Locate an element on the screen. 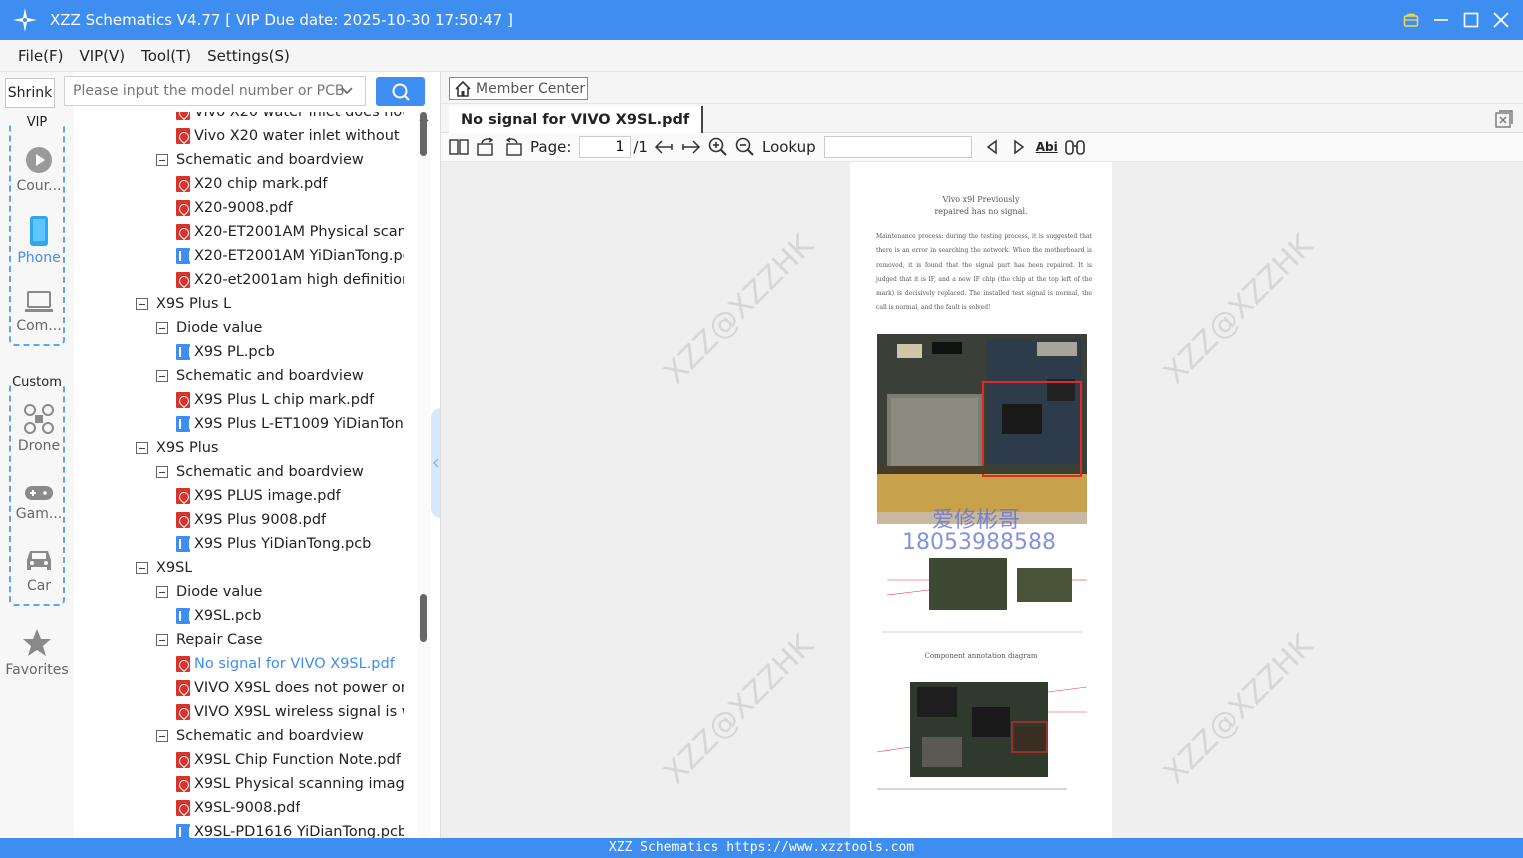 The height and width of the screenshot is (858, 1523). tree-file: VIVO X9SL wireless signal is wea is located at coordinates (290, 712).